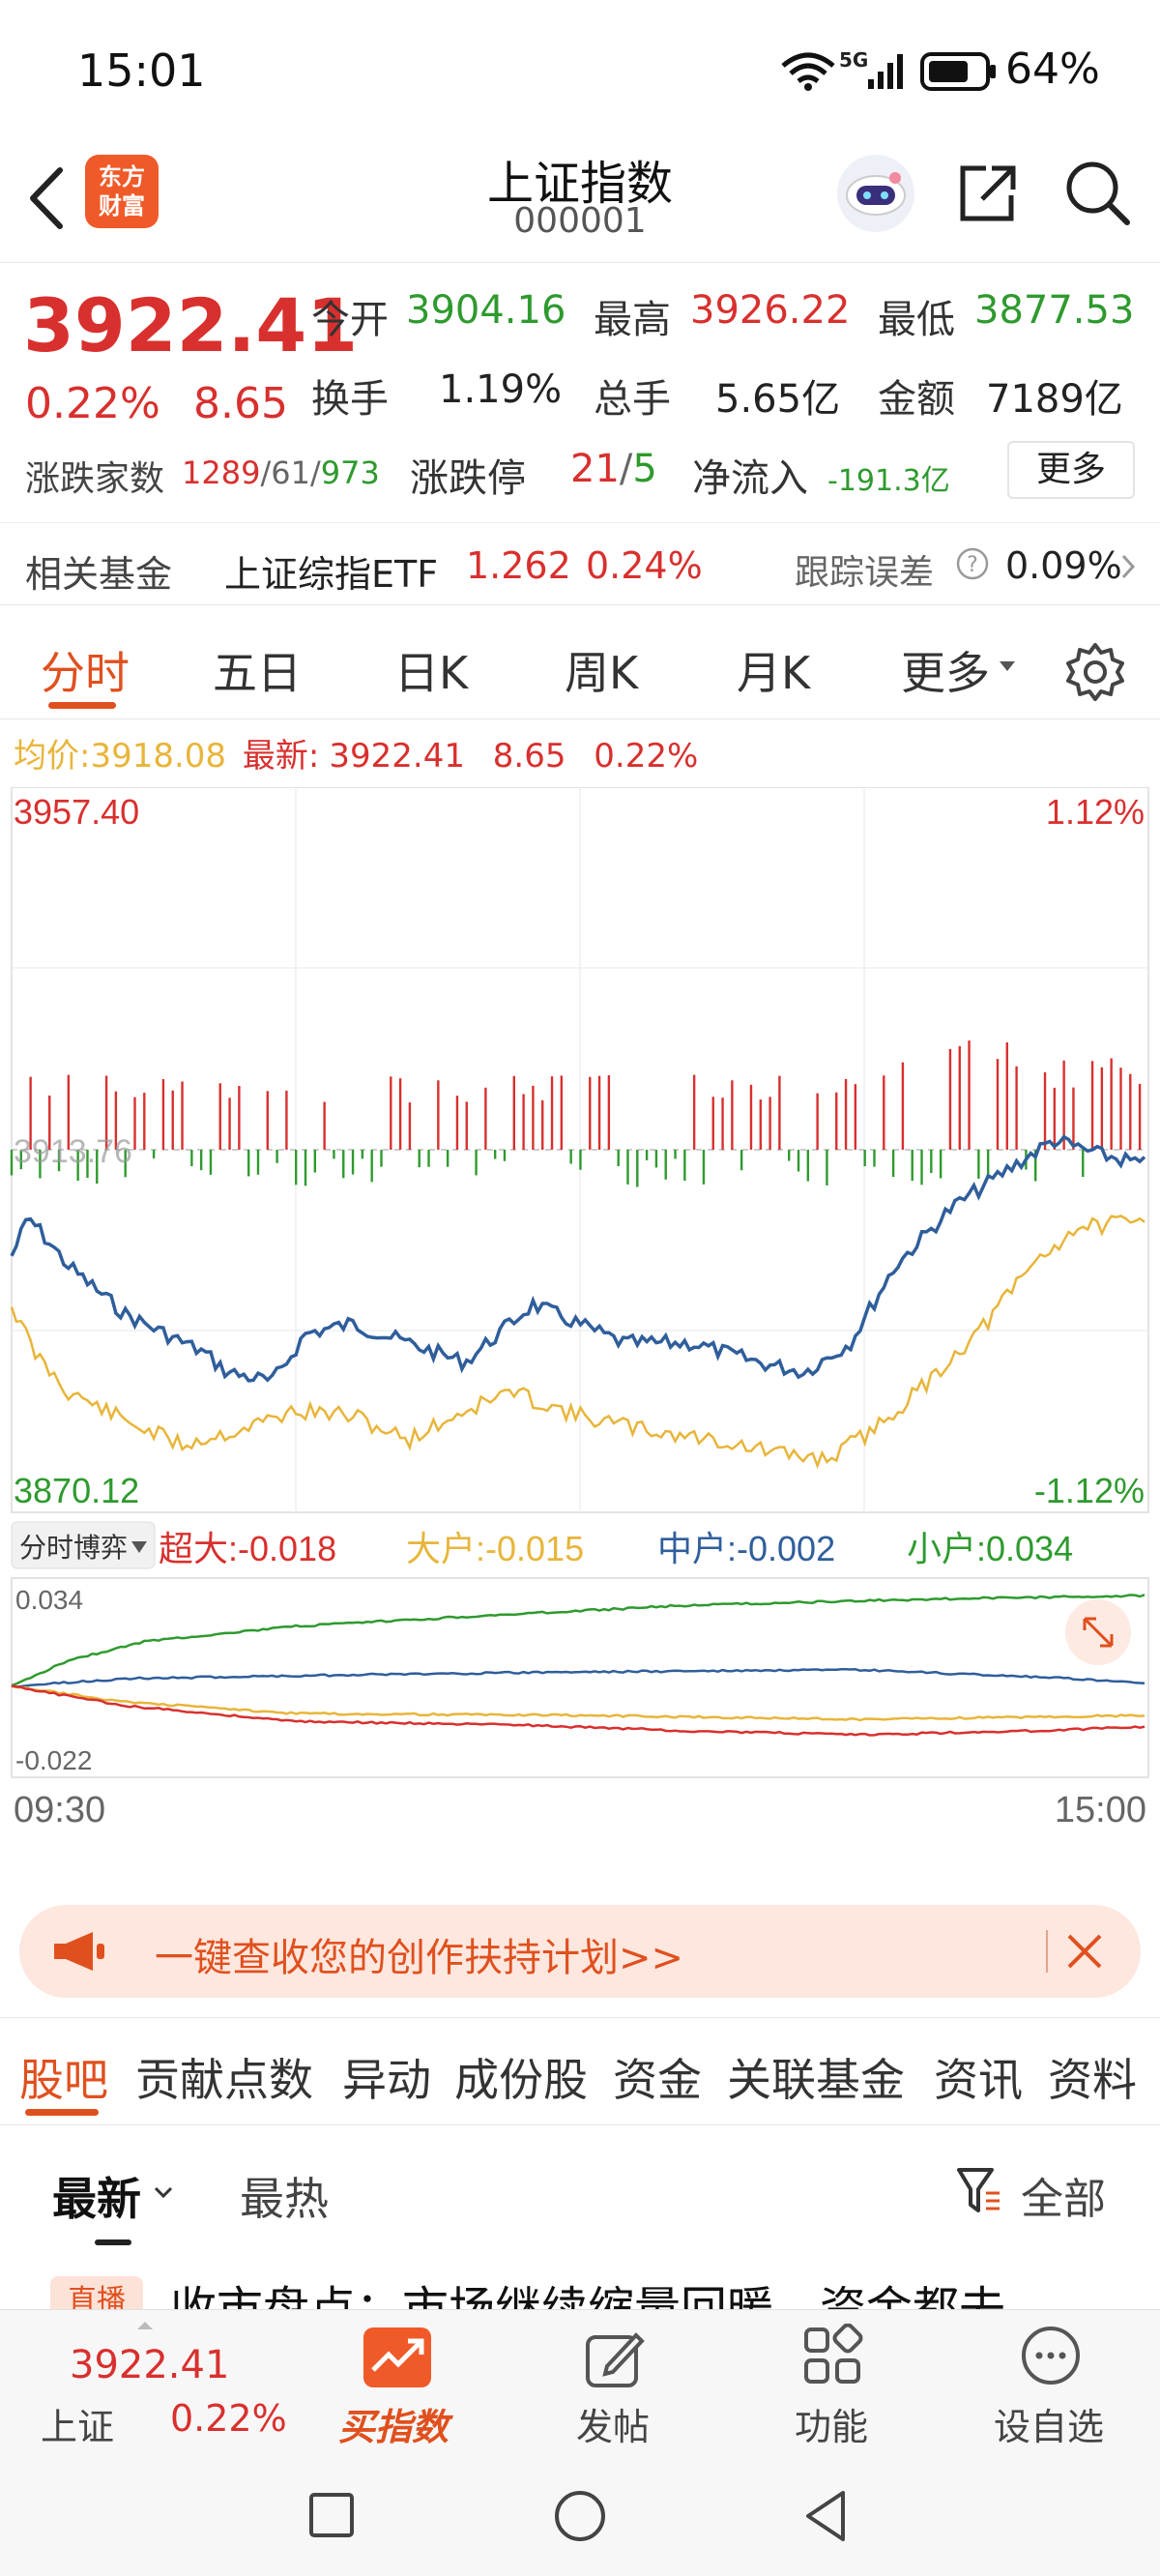  What do you see at coordinates (229, 2418) in the screenshot?
I see `bottom-pct: 0.22%` at bounding box center [229, 2418].